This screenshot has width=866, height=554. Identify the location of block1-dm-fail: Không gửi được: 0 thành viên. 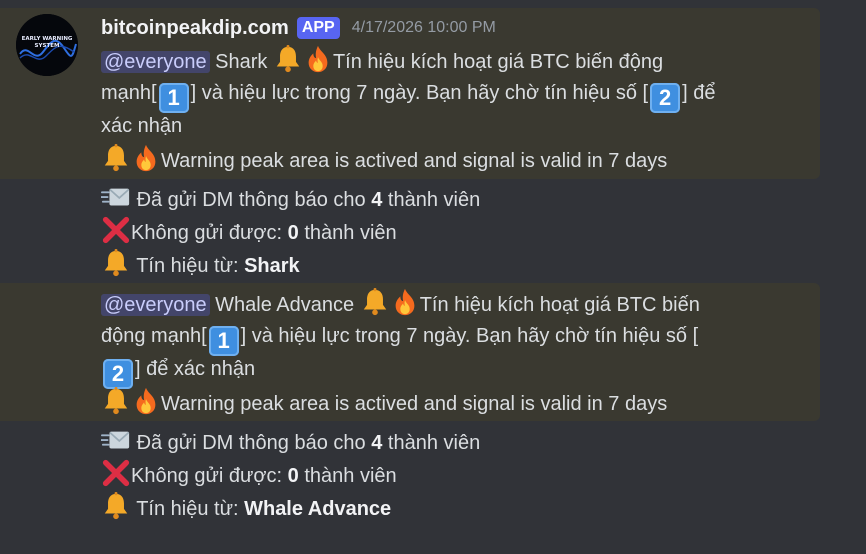
(249, 232).